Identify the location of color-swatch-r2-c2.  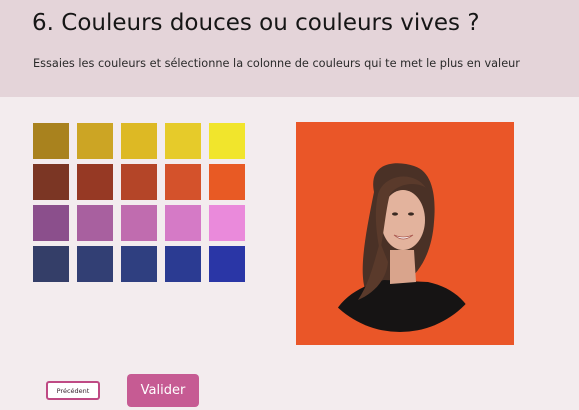
(95, 182).